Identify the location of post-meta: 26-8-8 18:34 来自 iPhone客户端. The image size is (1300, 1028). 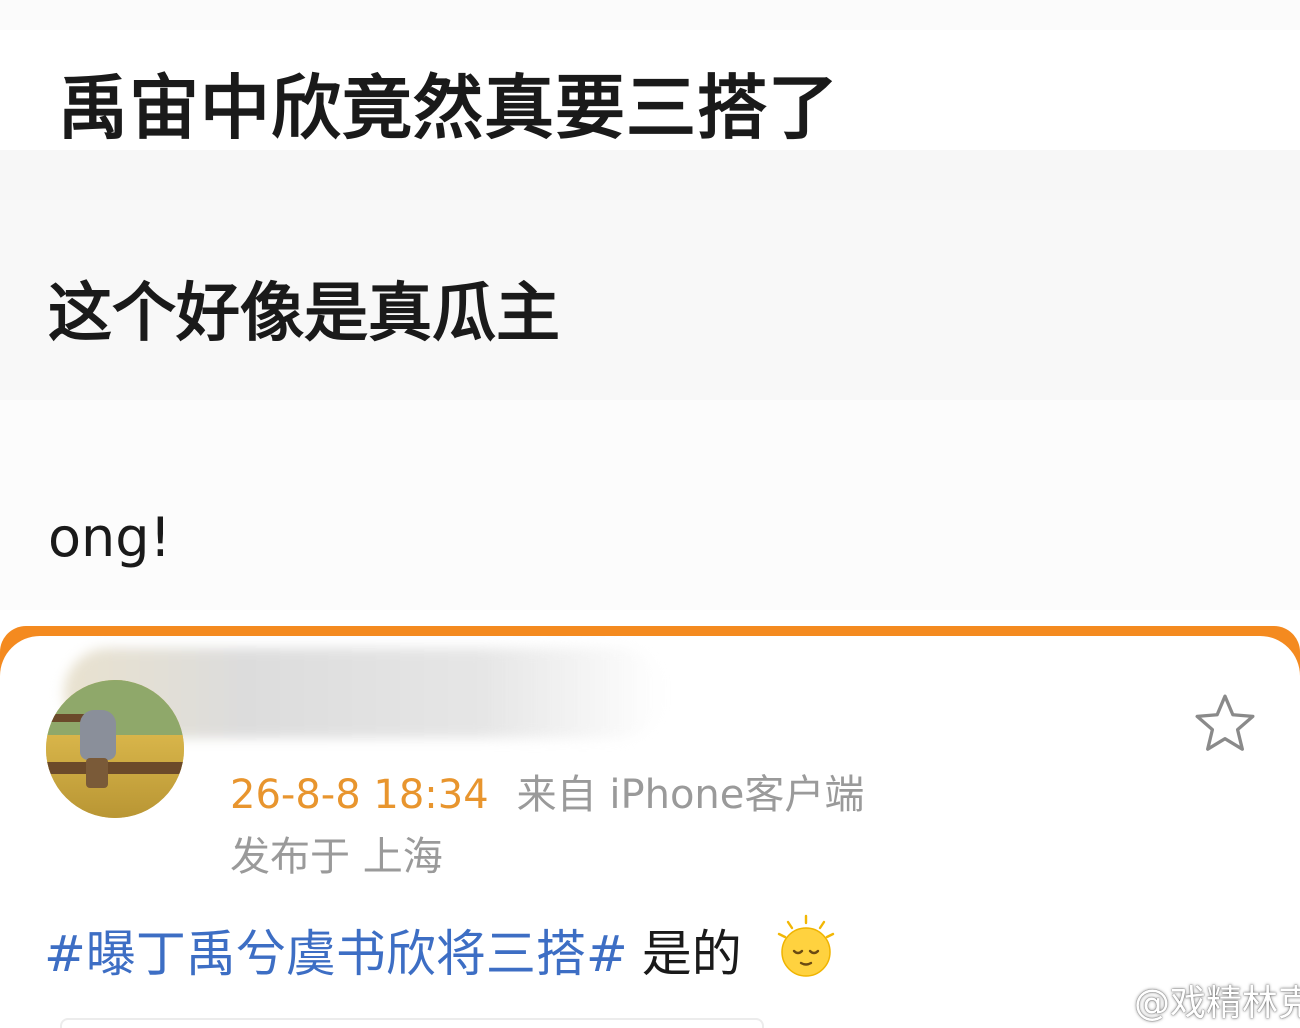
(547, 791).